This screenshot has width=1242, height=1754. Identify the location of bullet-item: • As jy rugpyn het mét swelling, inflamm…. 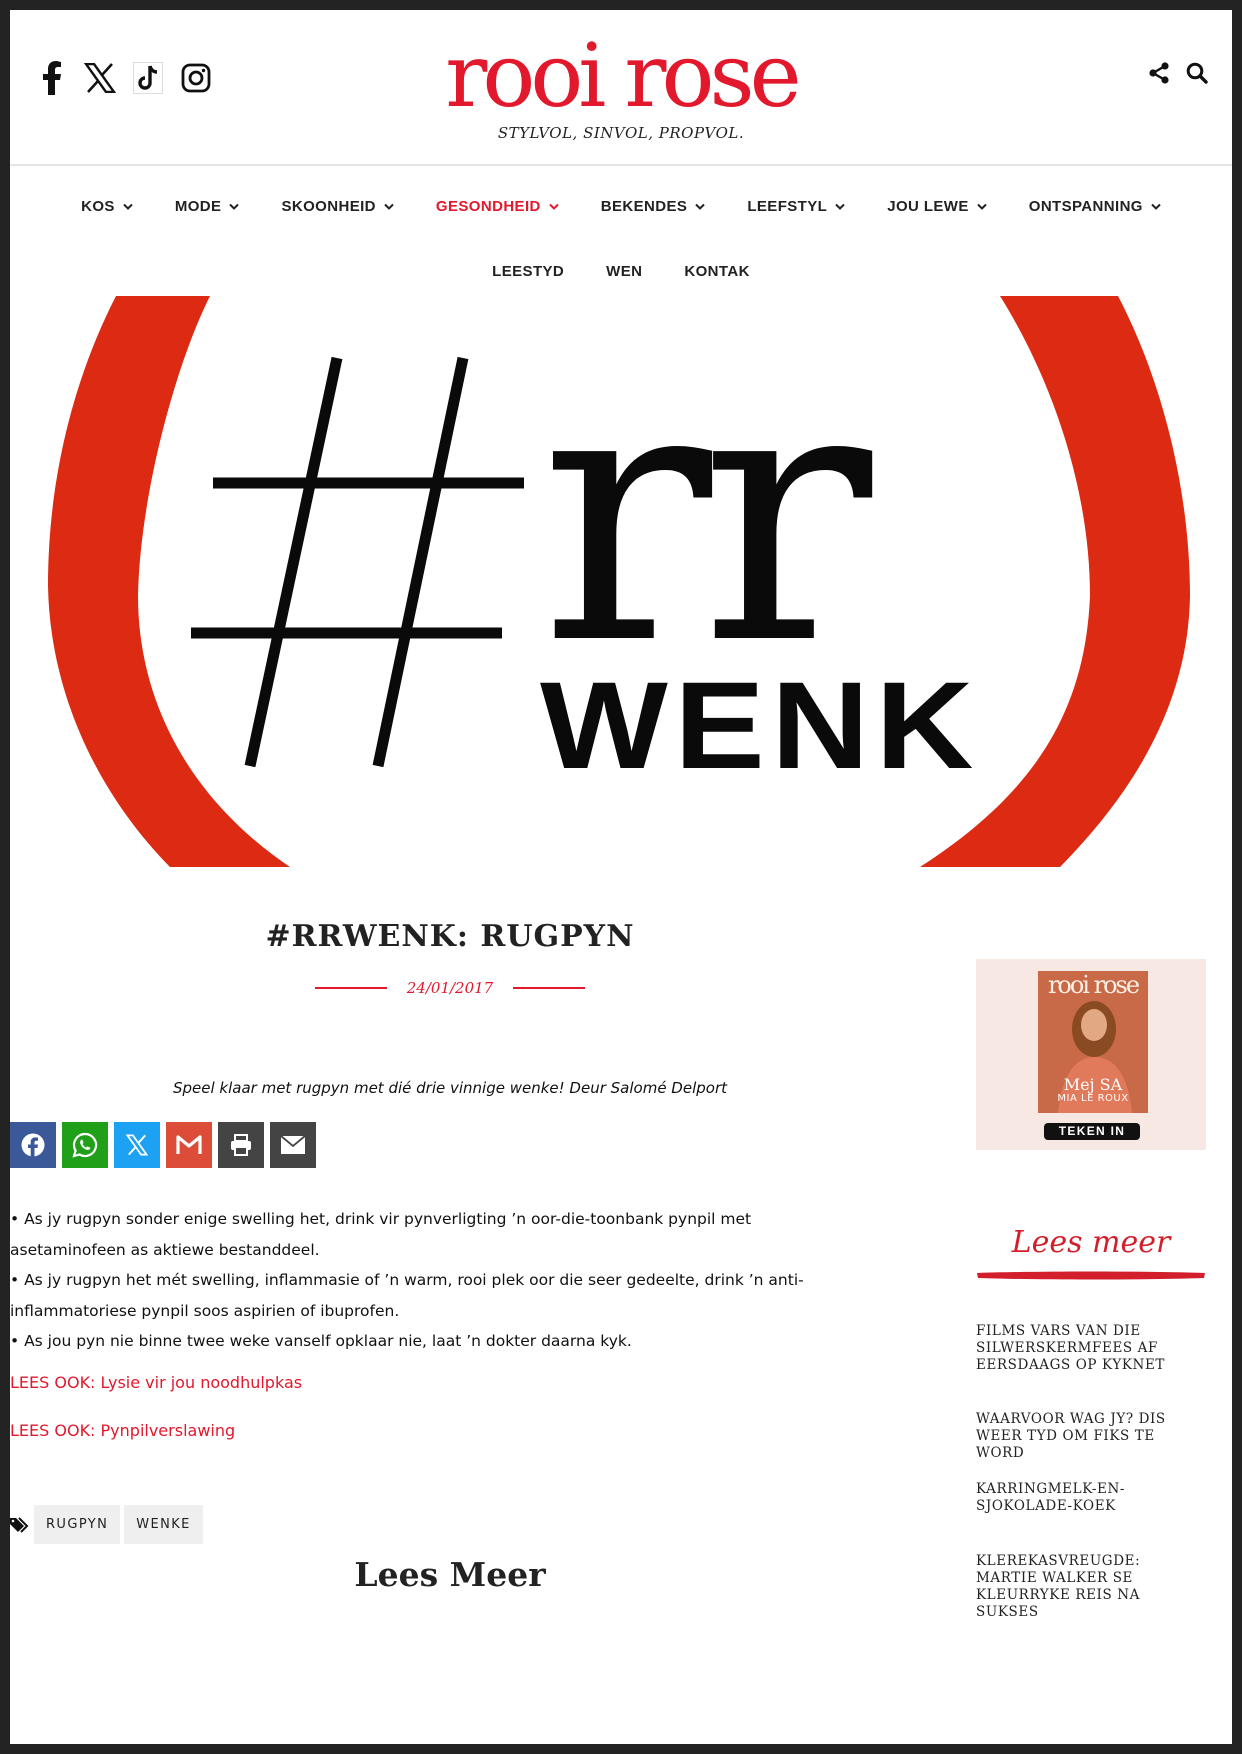
(407, 1295).